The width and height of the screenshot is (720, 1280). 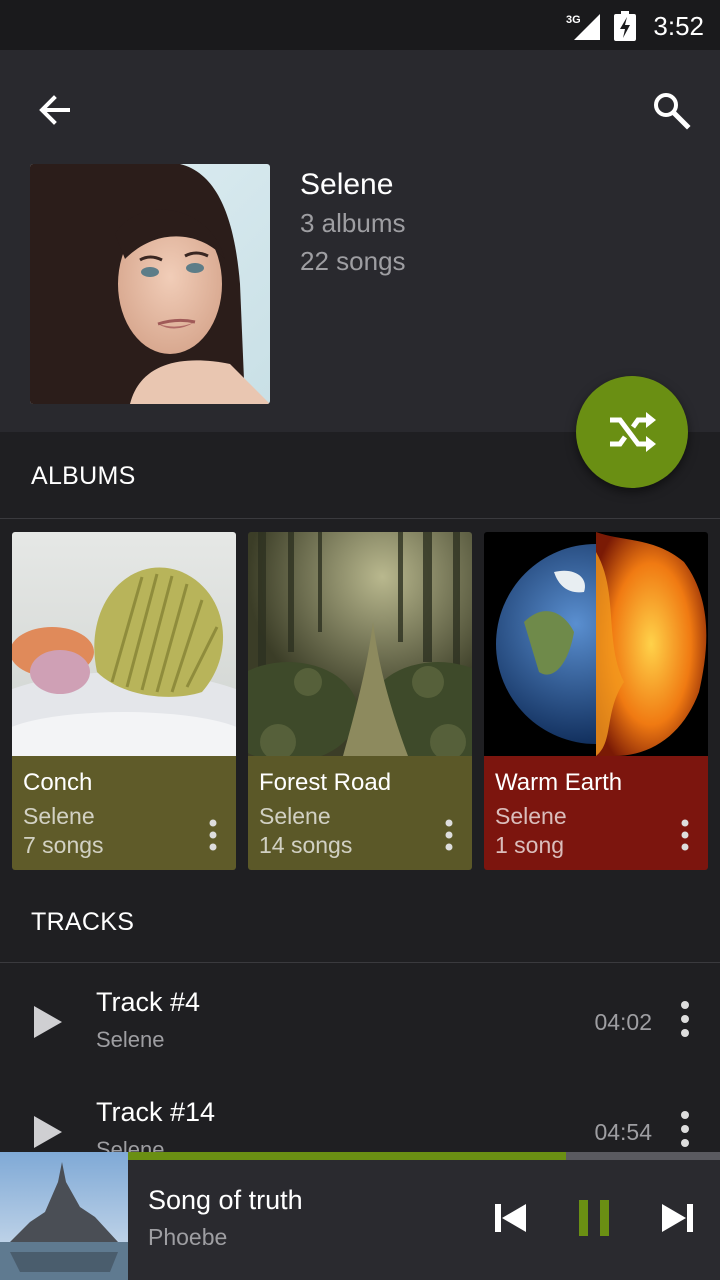 I want to click on cellular-signal-icon: 3G, so click(x=583, y=27).